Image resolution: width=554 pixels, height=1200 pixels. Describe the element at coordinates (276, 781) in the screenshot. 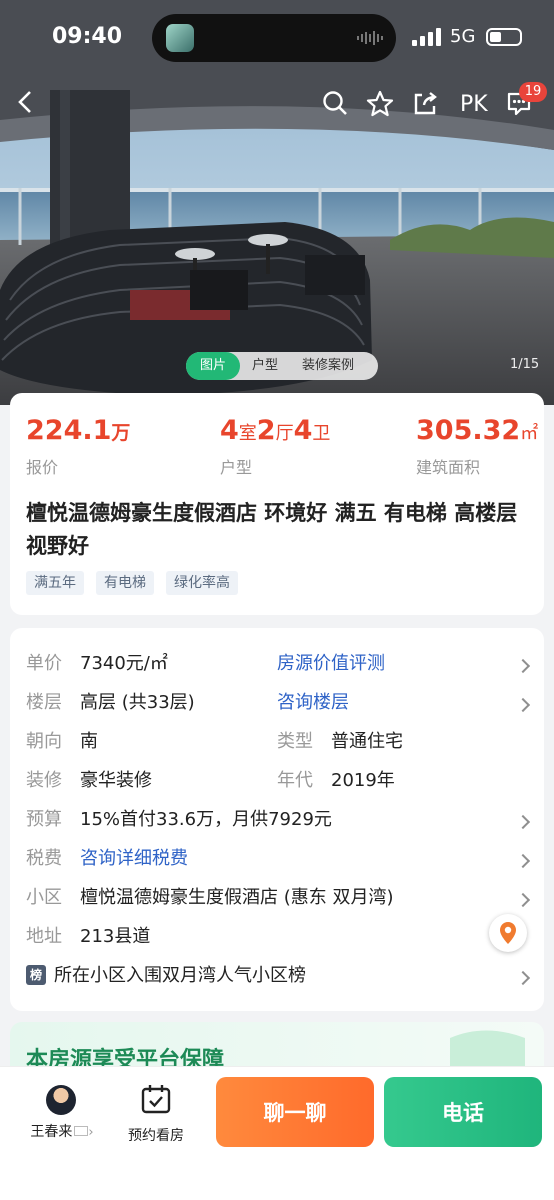

I see `decoration-year-row: 装修 豪华装修 年代 2019年` at that location.